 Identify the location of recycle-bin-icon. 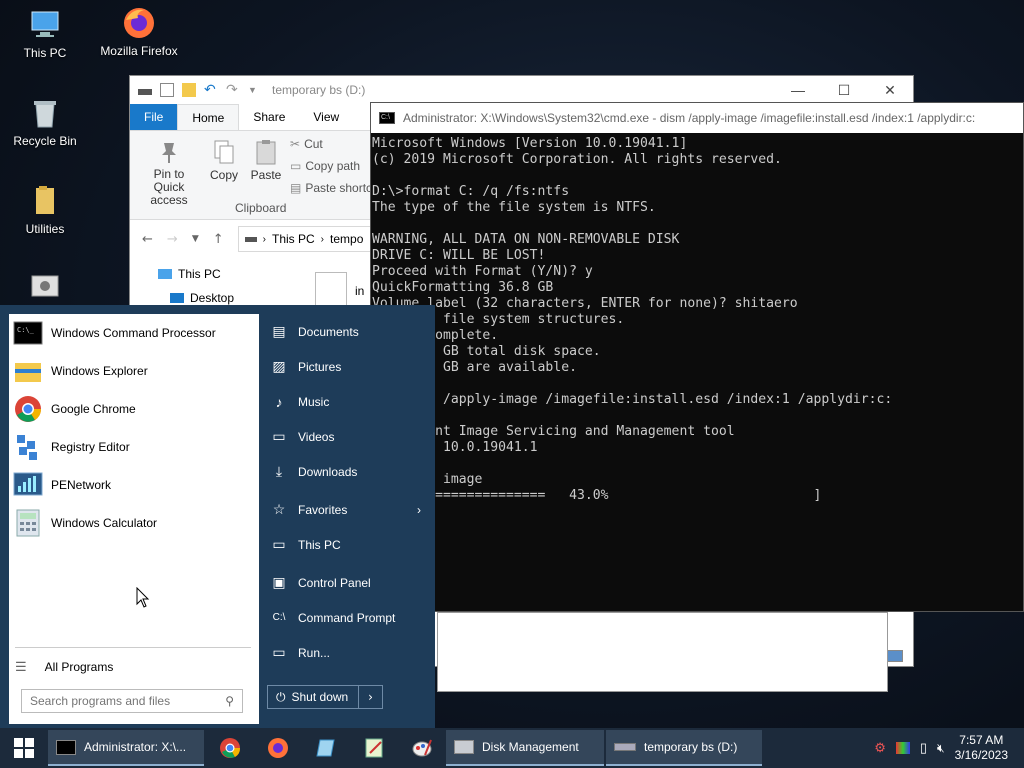
(45, 113).